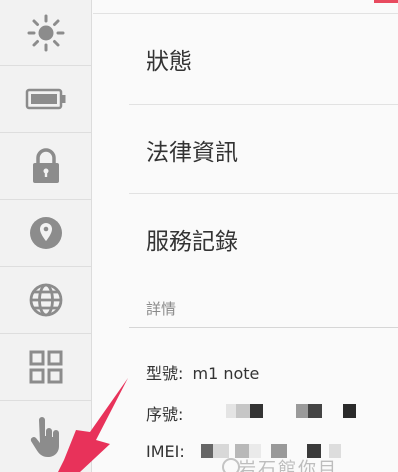 The height and width of the screenshot is (472, 398). I want to click on globe-icon, so click(46, 300).